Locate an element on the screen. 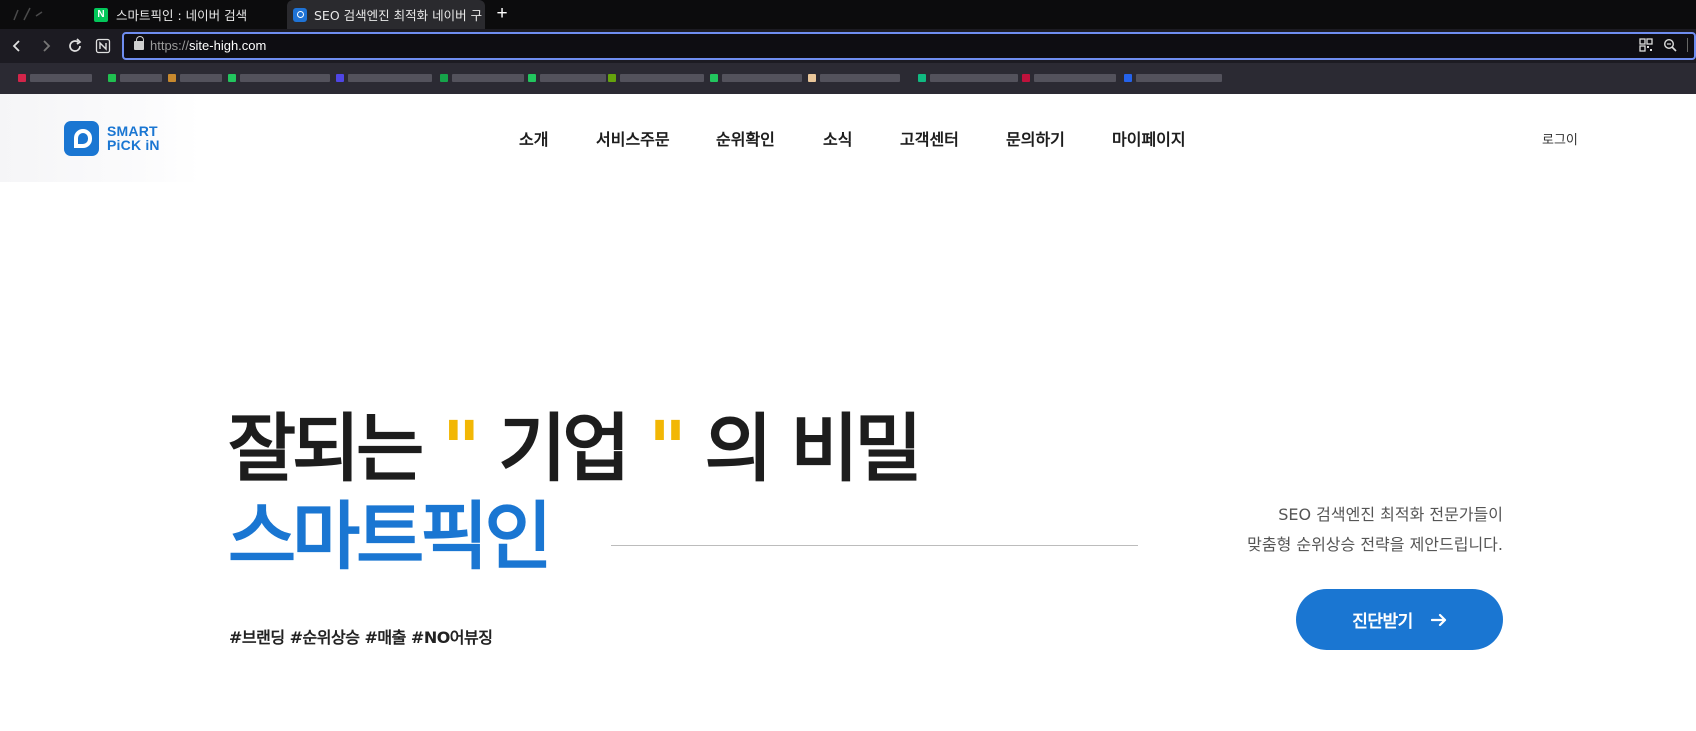  headline-word: 기업 is located at coordinates (564, 449).